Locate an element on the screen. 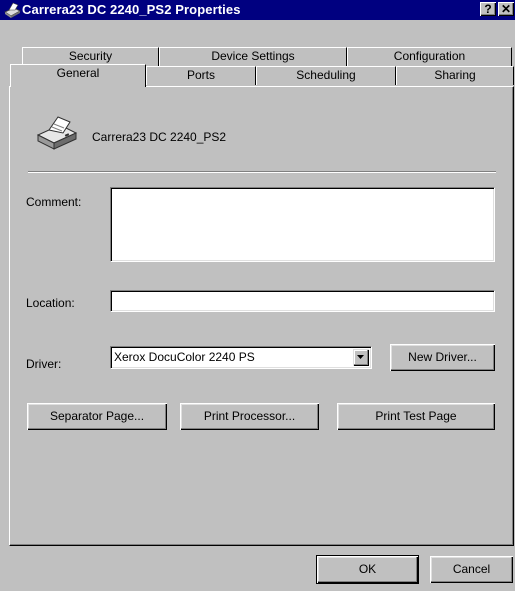 Image resolution: width=515 pixels, height=591 pixels. separator is located at coordinates (262, 172).